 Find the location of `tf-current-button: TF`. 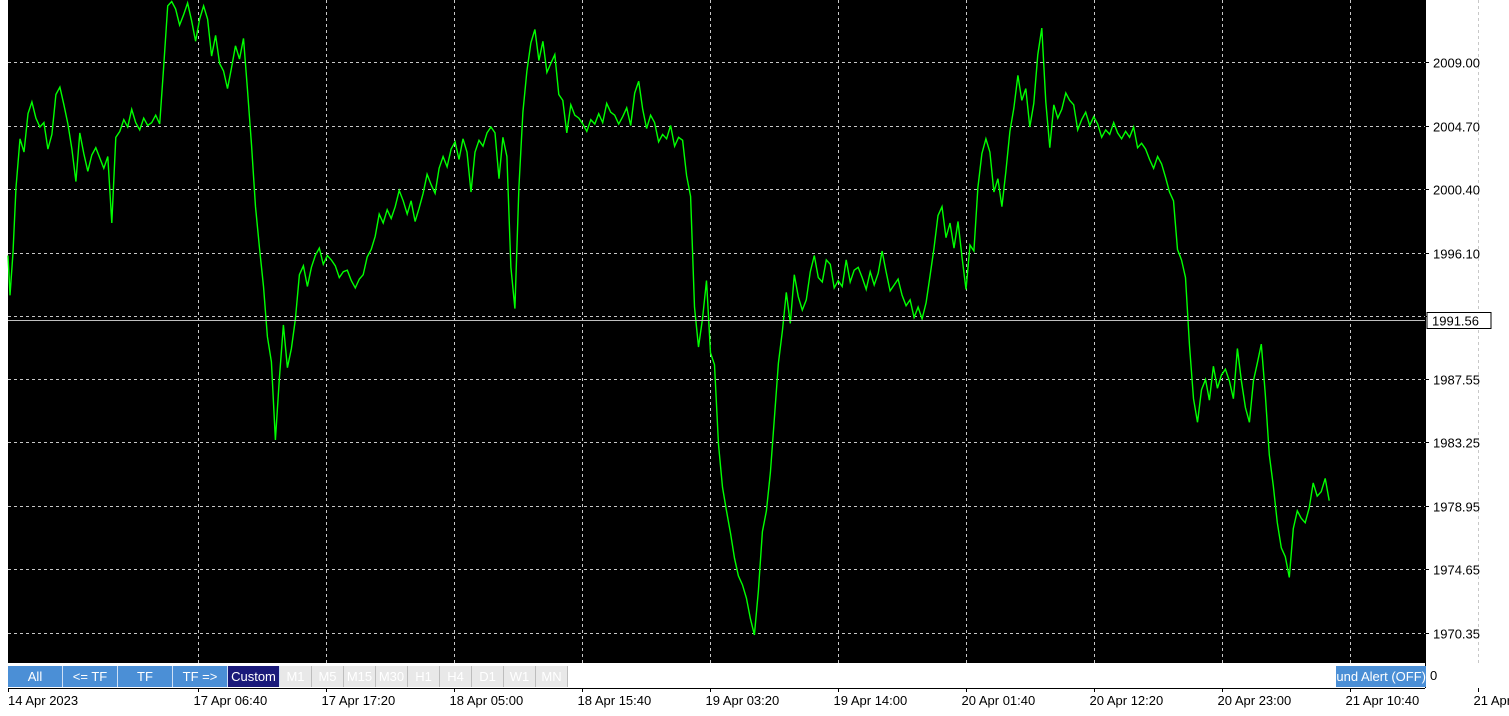

tf-current-button: TF is located at coordinates (145, 676).